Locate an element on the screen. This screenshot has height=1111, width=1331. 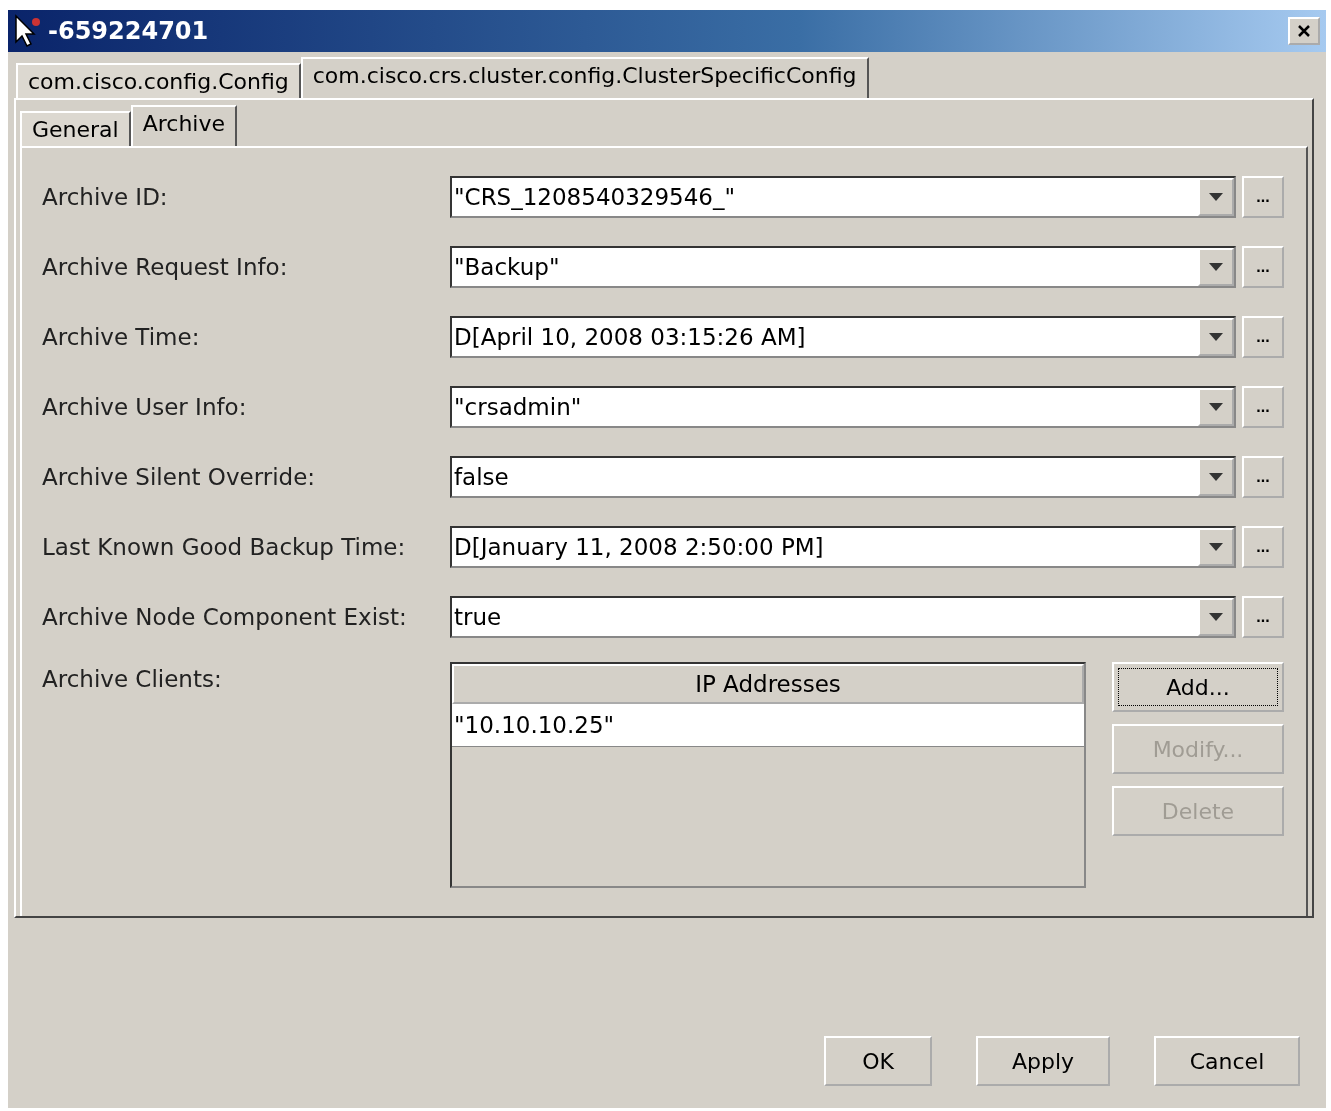
combo-box: D[April 10, 2008 03:15:26 AM] is located at coordinates (843, 337).